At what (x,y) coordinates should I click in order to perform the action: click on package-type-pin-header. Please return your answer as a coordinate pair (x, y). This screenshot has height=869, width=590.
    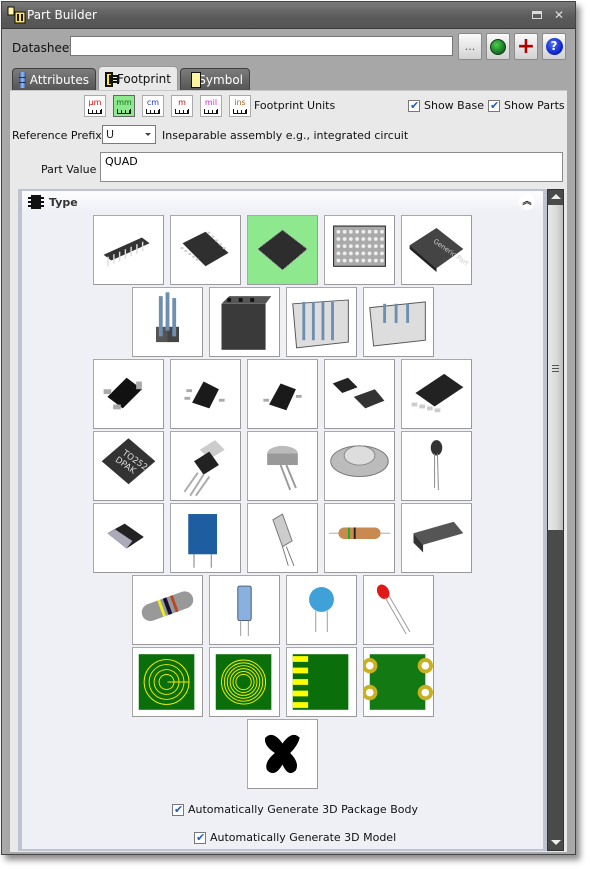
    Looking at the image, I should click on (167, 322).